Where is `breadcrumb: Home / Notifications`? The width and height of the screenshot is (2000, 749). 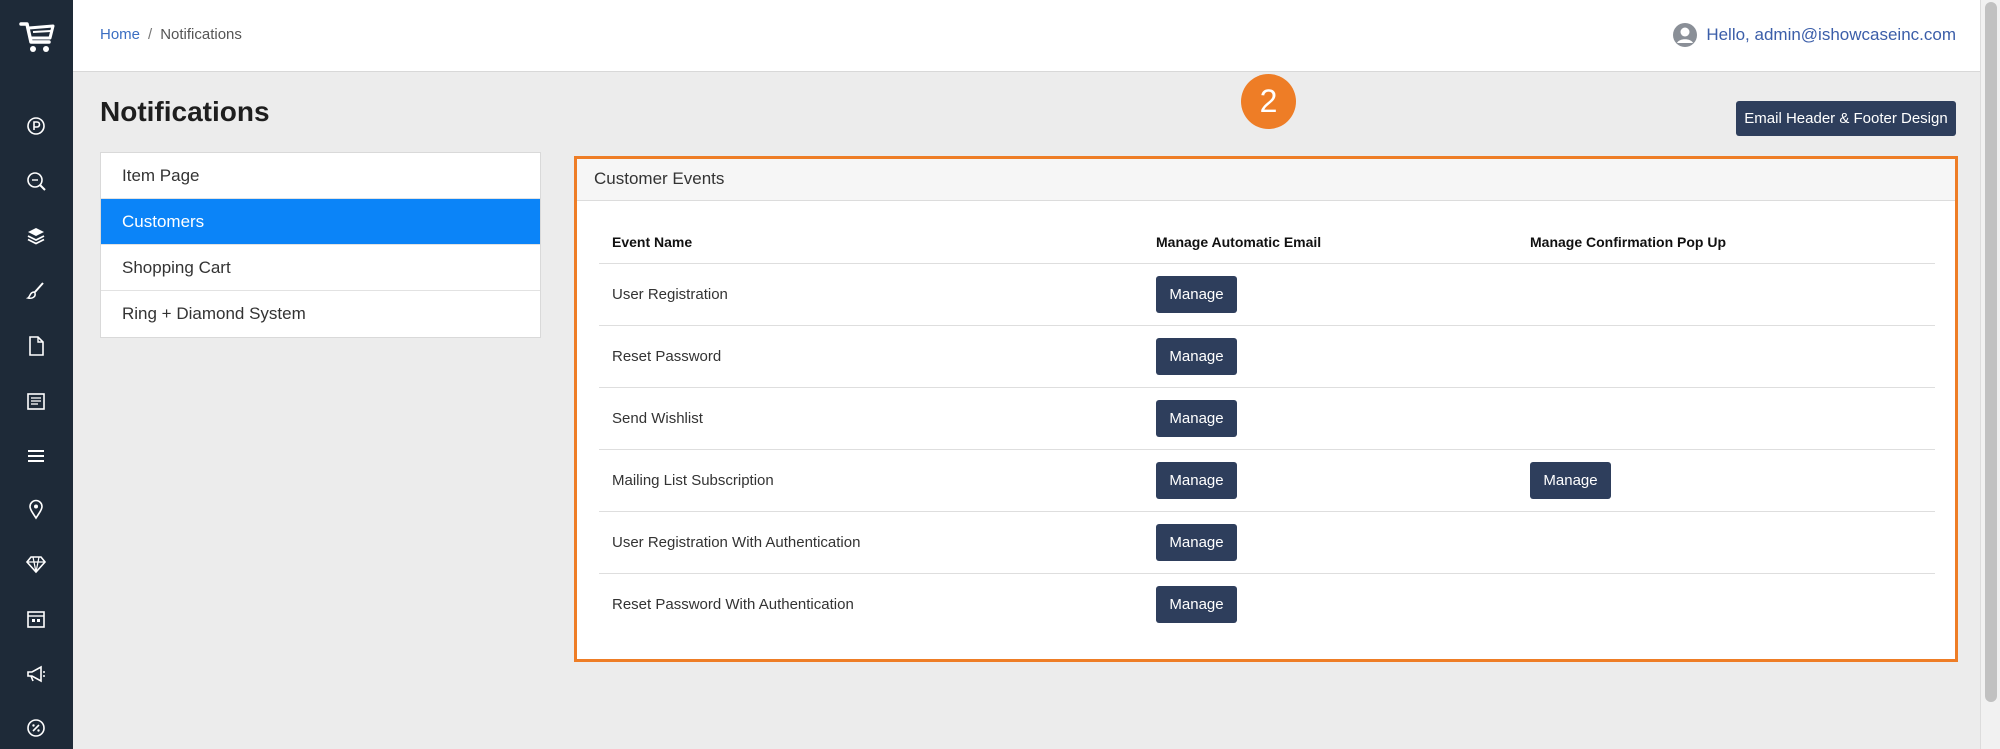
breadcrumb: Home / Notifications is located at coordinates (171, 34).